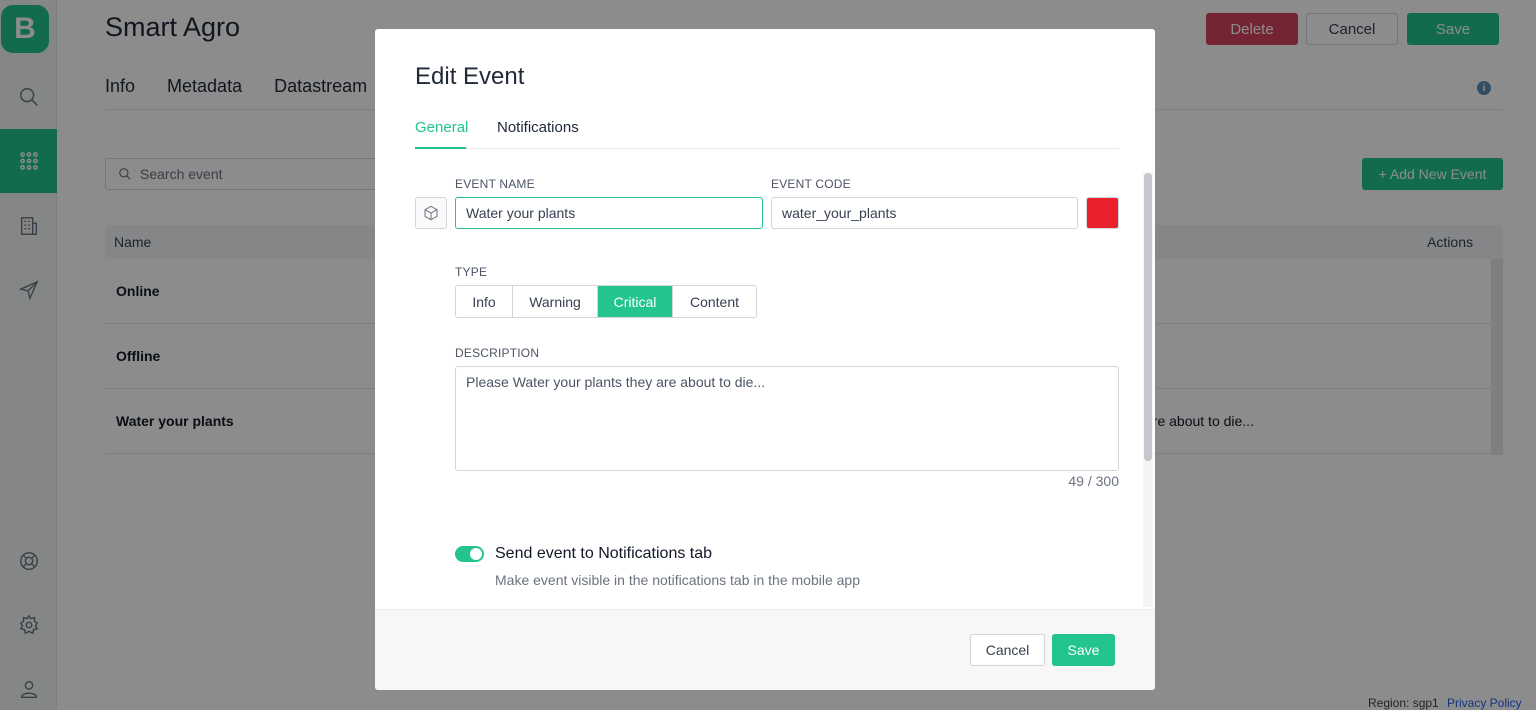 The image size is (1536, 710). What do you see at coordinates (609, 213) in the screenshot?
I see `event-name-input: Water your plants` at bounding box center [609, 213].